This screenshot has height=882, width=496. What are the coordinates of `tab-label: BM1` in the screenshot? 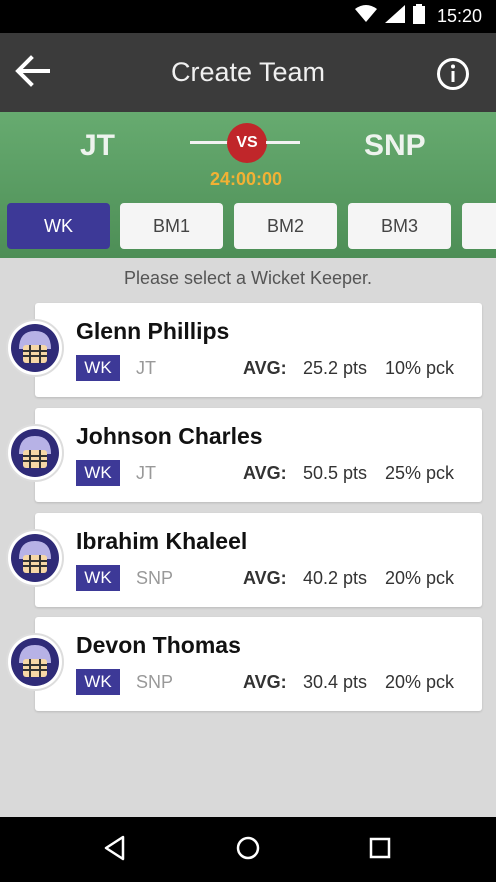 It's located at (171, 225).